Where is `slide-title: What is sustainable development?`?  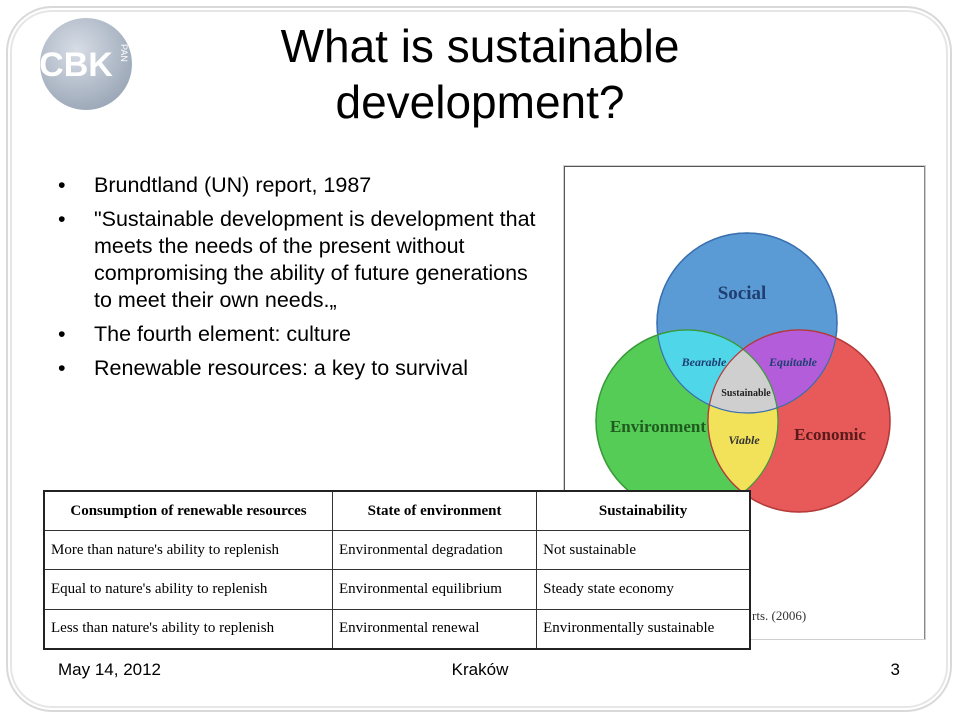
slide-title: What is sustainable development? is located at coordinates (480, 74).